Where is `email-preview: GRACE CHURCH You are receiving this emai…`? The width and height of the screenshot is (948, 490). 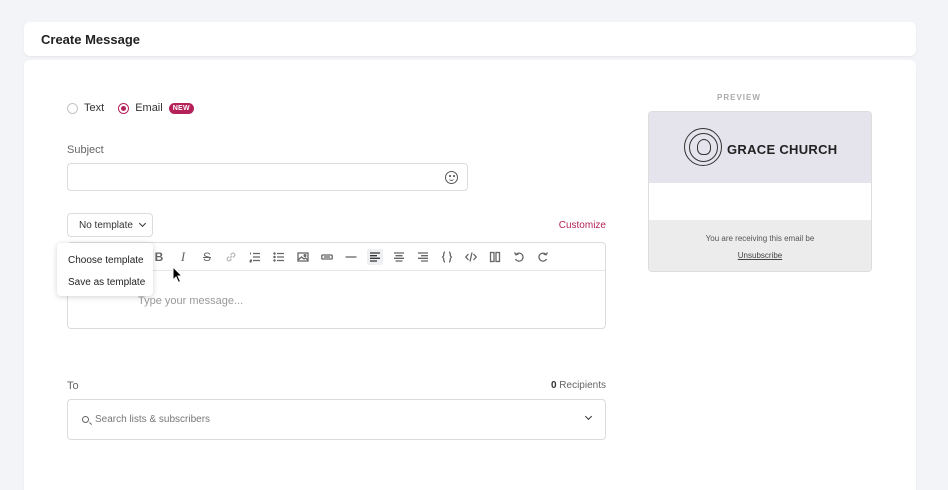 email-preview: GRACE CHURCH You are receiving this emai… is located at coordinates (760, 191).